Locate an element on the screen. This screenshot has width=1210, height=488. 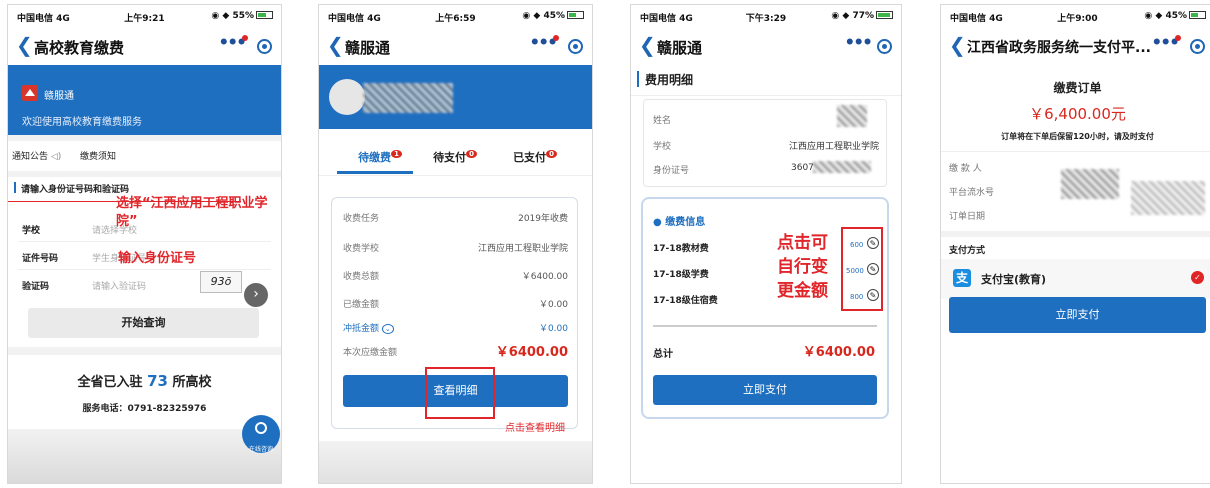
chevron-down-icon: ⌄ is located at coordinates (387, 329).